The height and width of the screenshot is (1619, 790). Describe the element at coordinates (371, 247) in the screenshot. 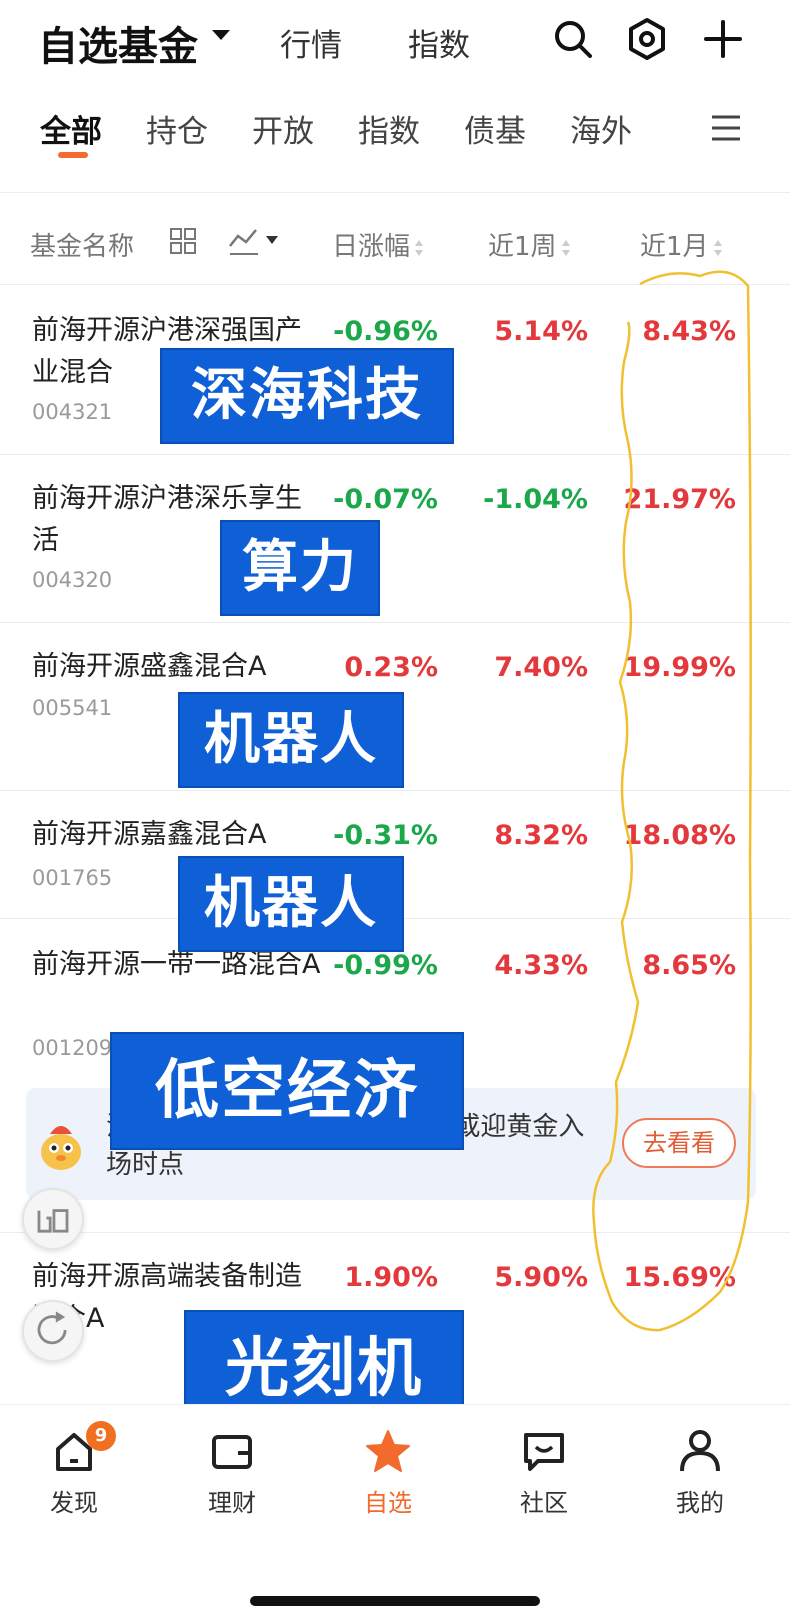

I see `column-header-day-label: 日涨幅` at that location.